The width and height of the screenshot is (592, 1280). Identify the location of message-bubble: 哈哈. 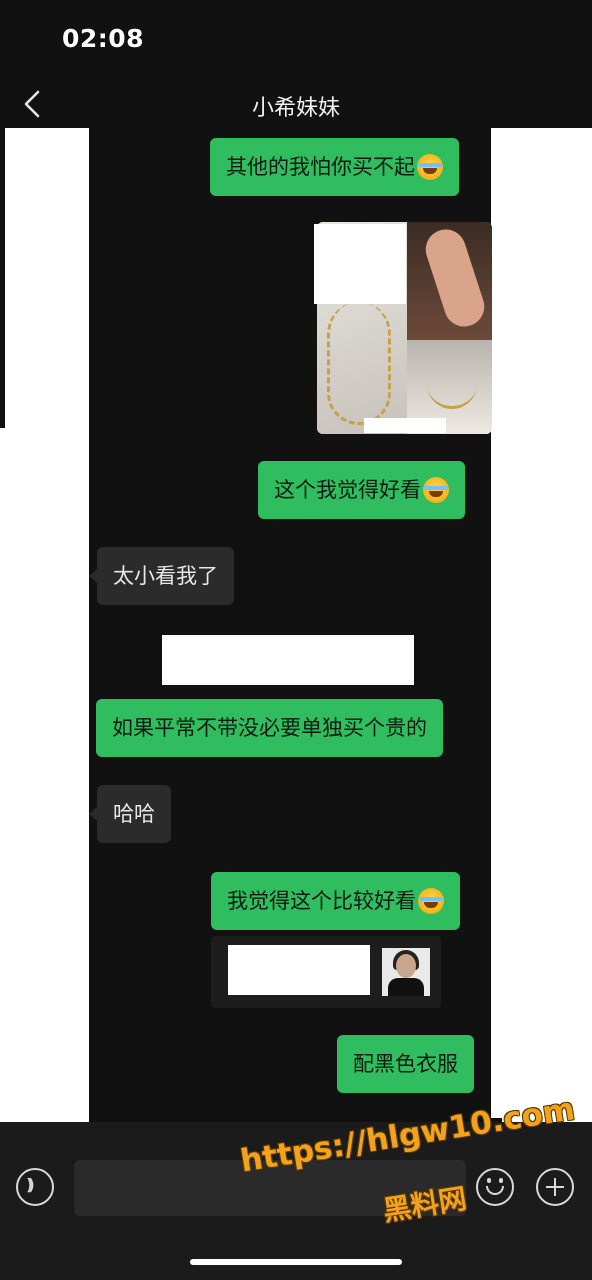
(130, 814).